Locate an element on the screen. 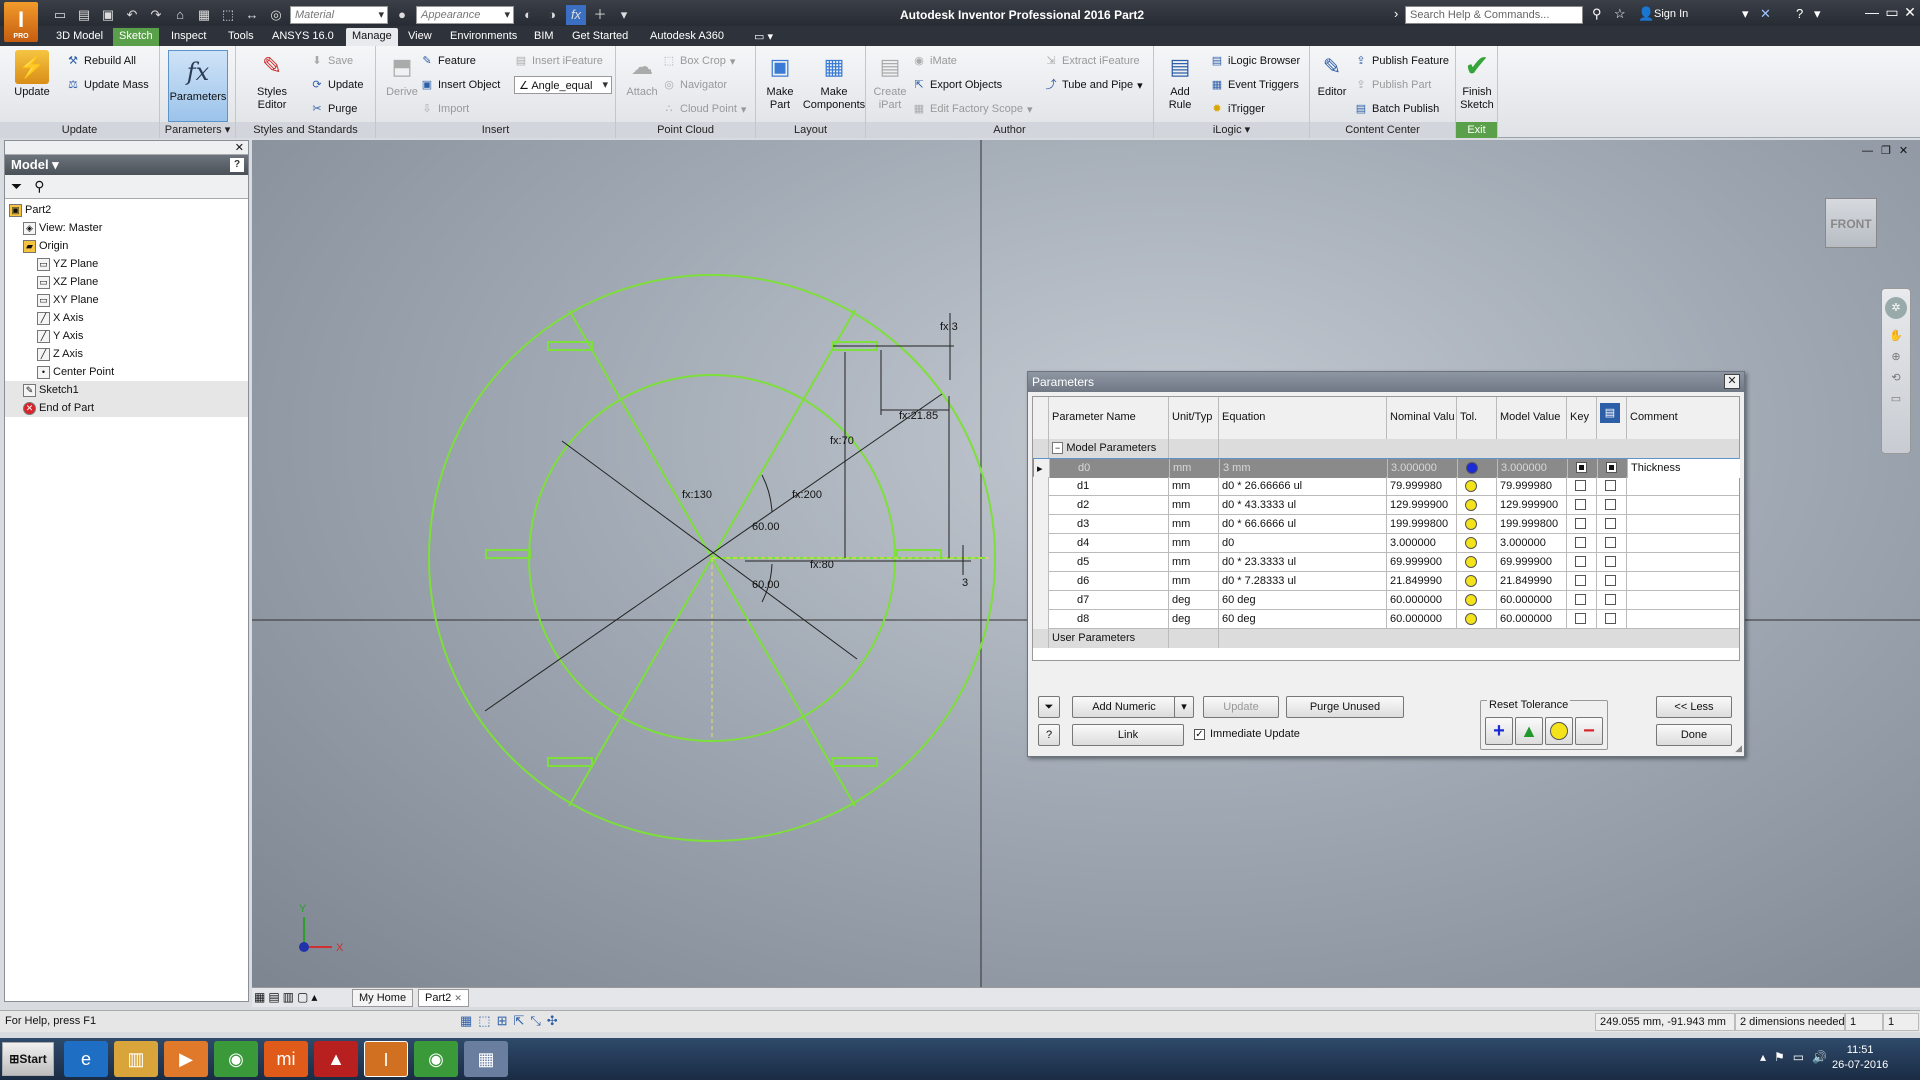 The image size is (1920, 1080). derive-button: ⬒ Derive is located at coordinates (402, 74).